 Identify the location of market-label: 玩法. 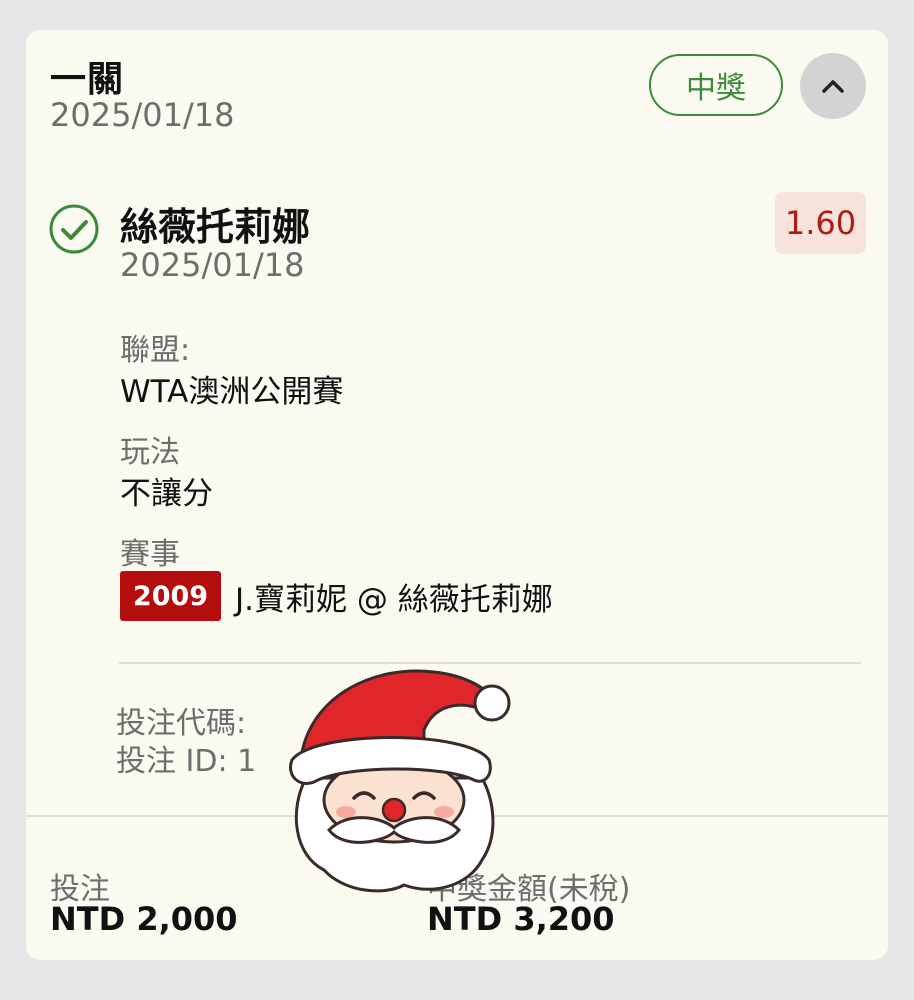
(150, 452).